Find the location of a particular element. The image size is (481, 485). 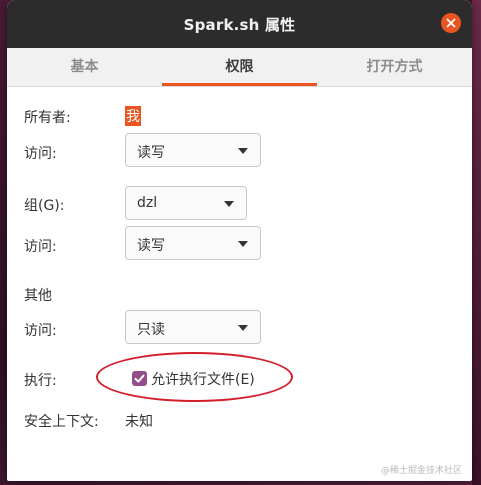

title-bar: Spark.sh 属性 is located at coordinates (239, 24).